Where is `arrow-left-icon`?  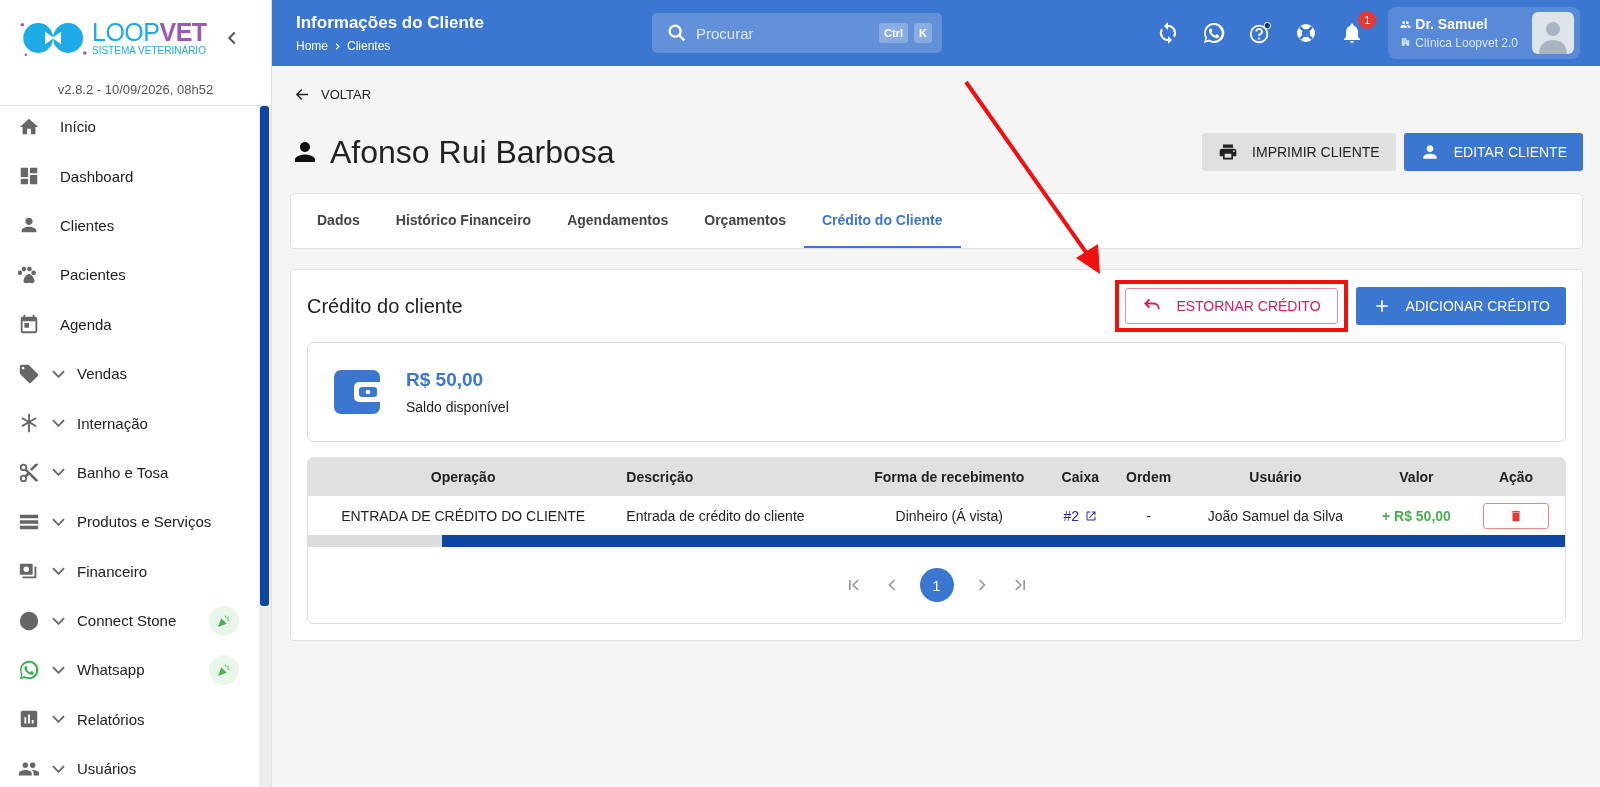 arrow-left-icon is located at coordinates (302, 94).